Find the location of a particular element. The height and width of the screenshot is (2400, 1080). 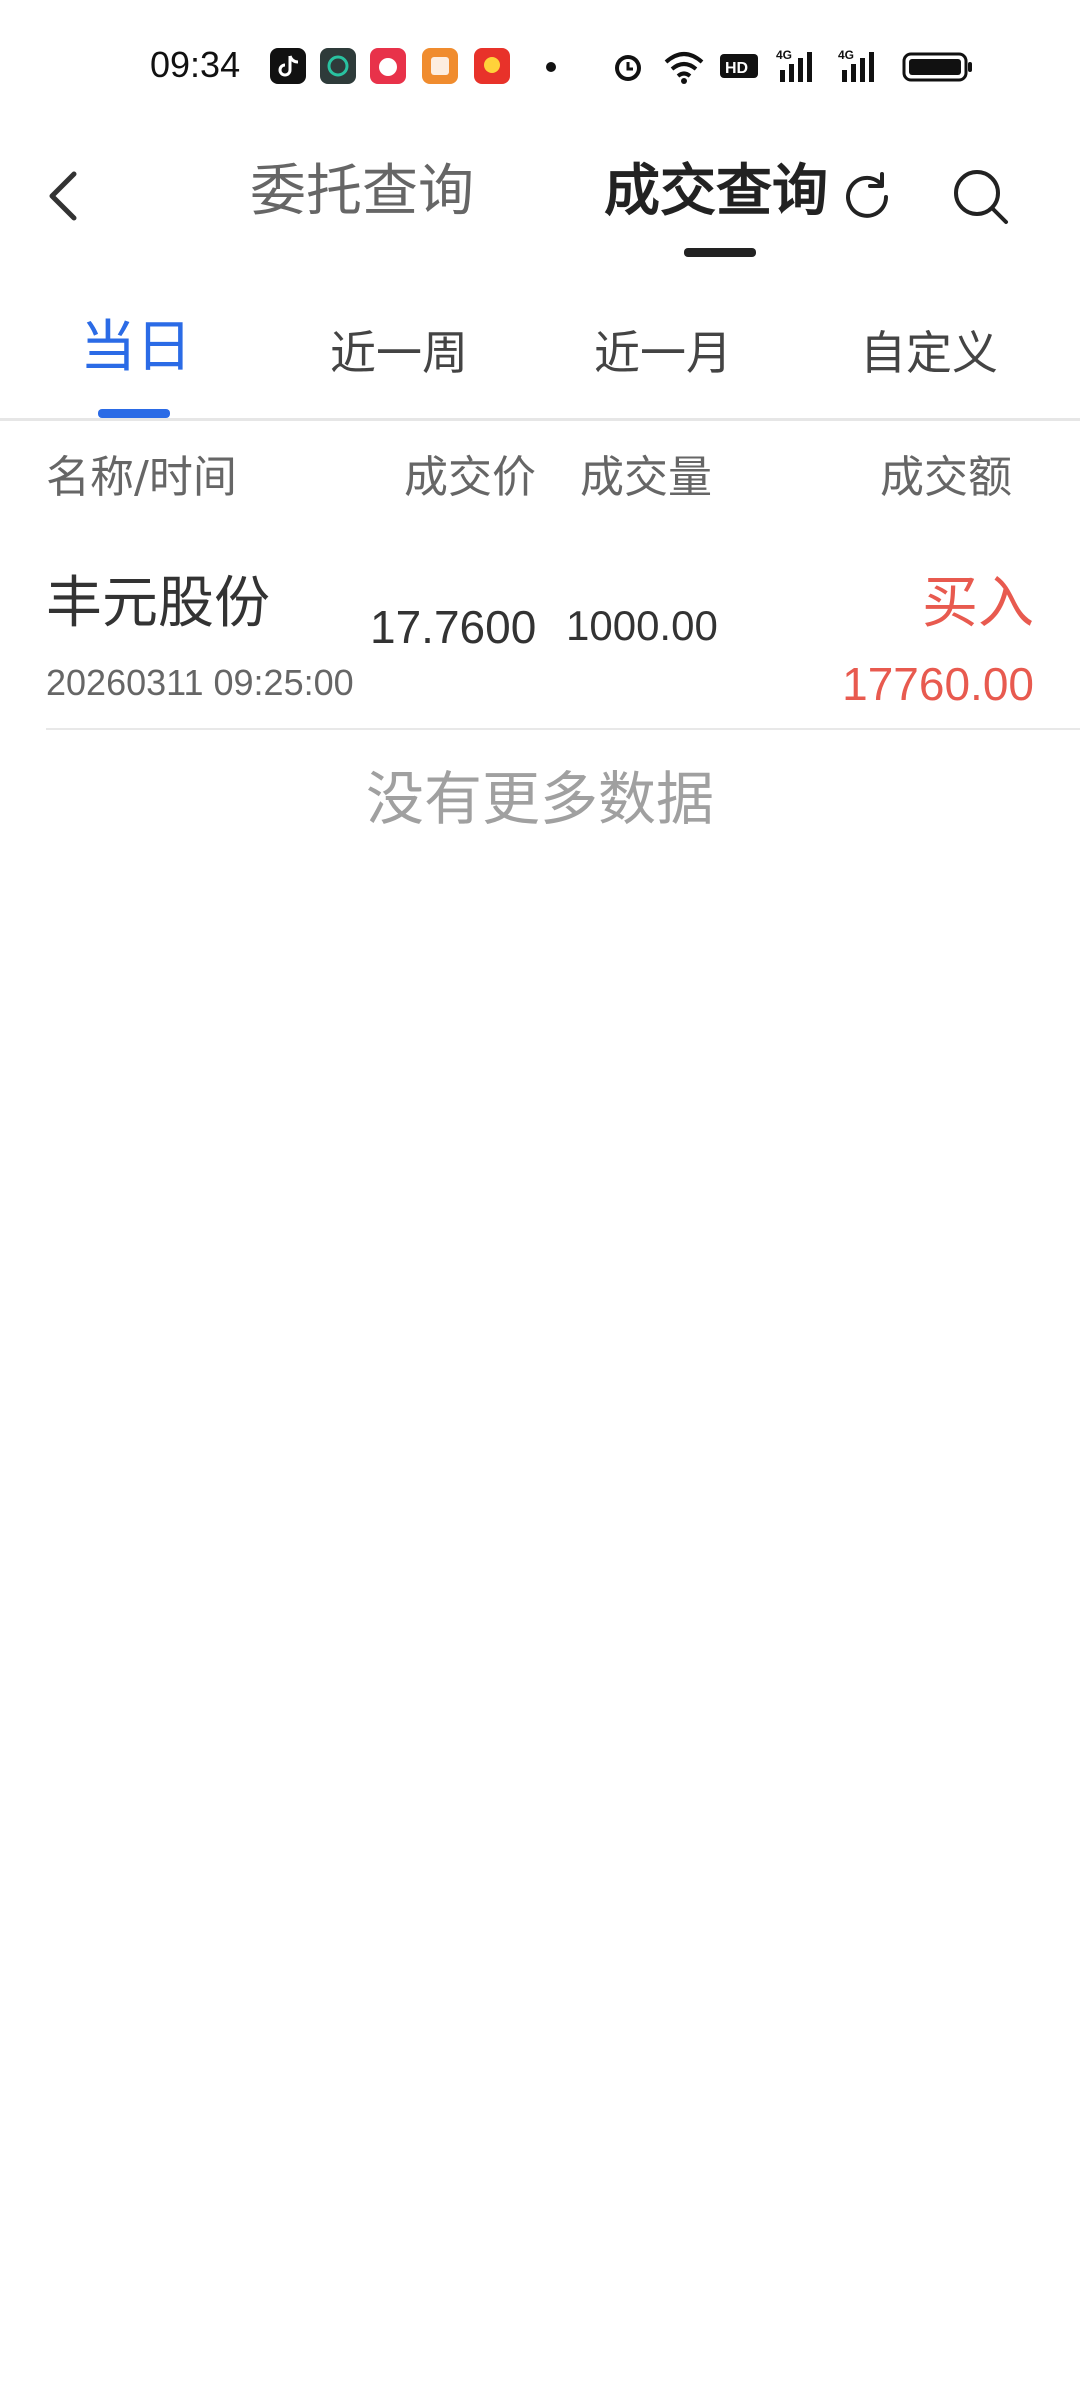

tab-trade-query: 成交查询 is located at coordinates (716, 192).